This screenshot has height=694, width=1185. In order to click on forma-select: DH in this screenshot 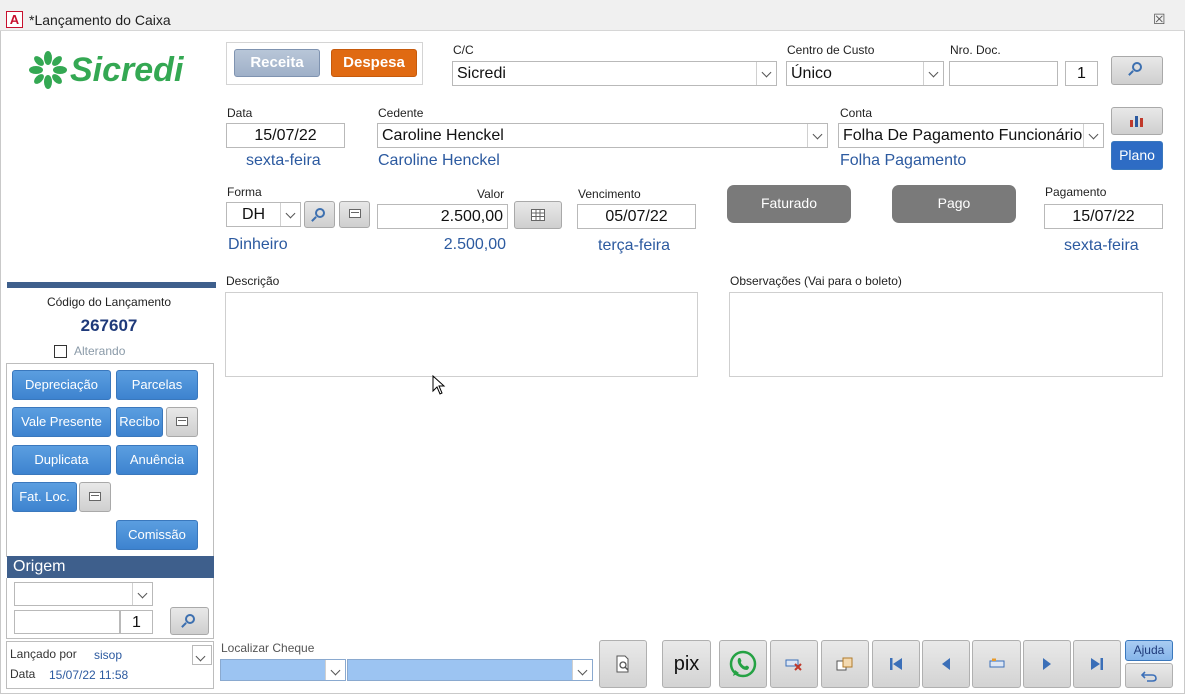, I will do `click(263, 214)`.